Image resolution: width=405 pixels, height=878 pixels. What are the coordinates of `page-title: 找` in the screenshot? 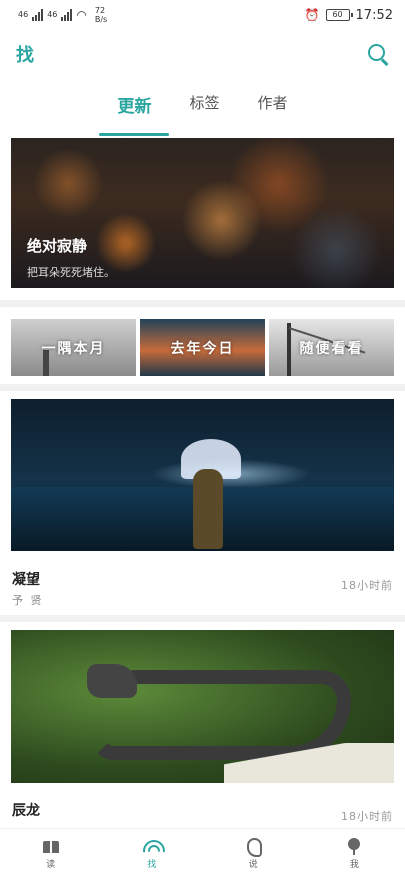 It's located at (25, 55).